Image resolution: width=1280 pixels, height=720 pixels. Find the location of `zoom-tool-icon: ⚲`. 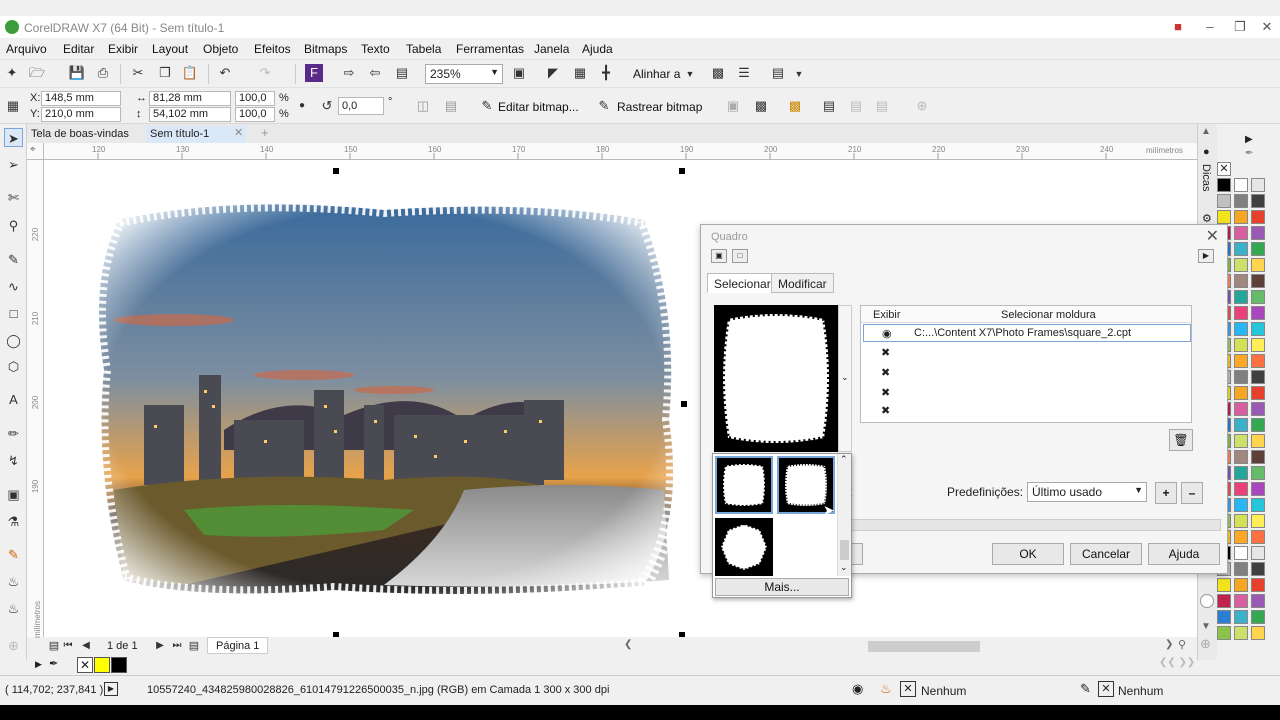

zoom-tool-icon: ⚲ is located at coordinates (13, 225).